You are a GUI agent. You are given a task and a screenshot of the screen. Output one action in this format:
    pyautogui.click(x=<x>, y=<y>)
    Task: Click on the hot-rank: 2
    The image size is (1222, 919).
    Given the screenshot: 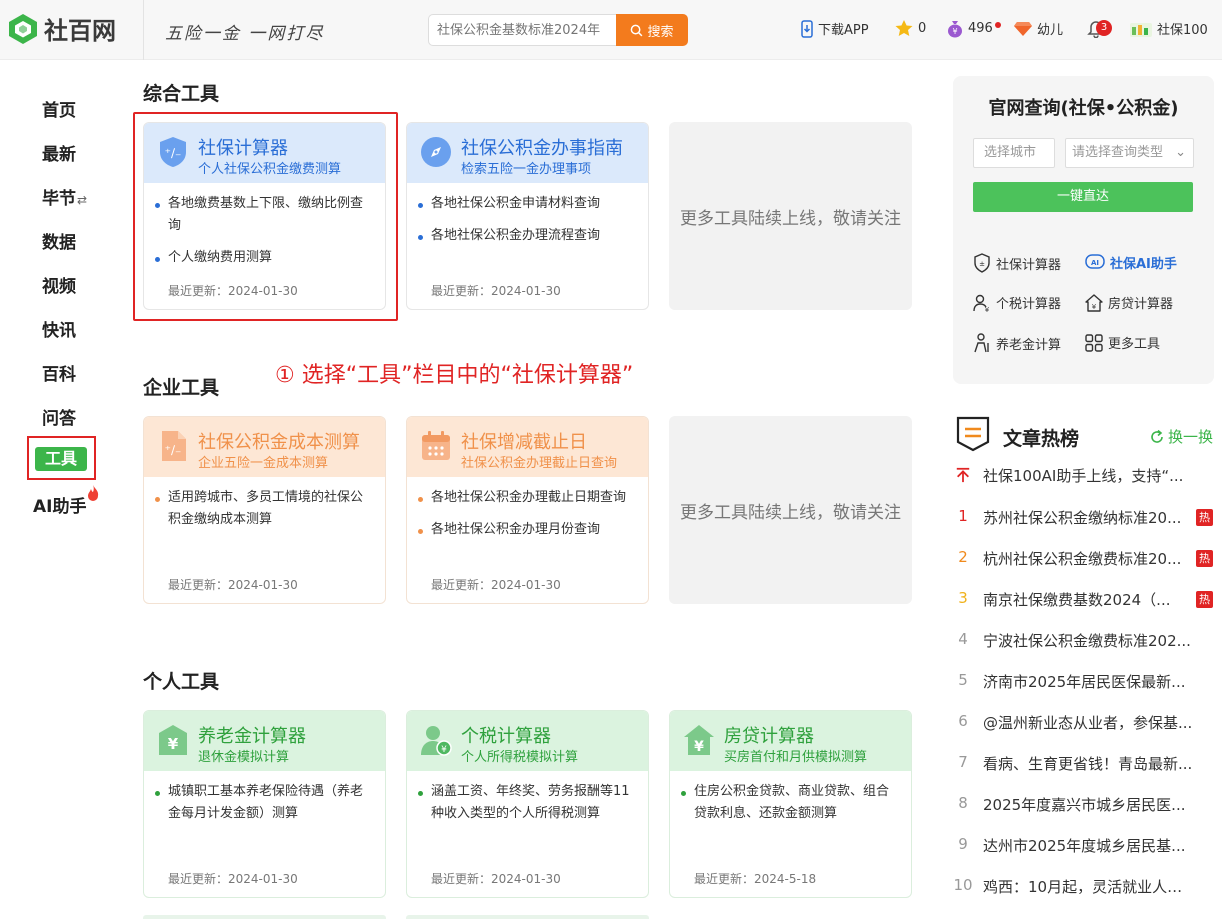 What is the action you would take?
    pyautogui.click(x=963, y=557)
    